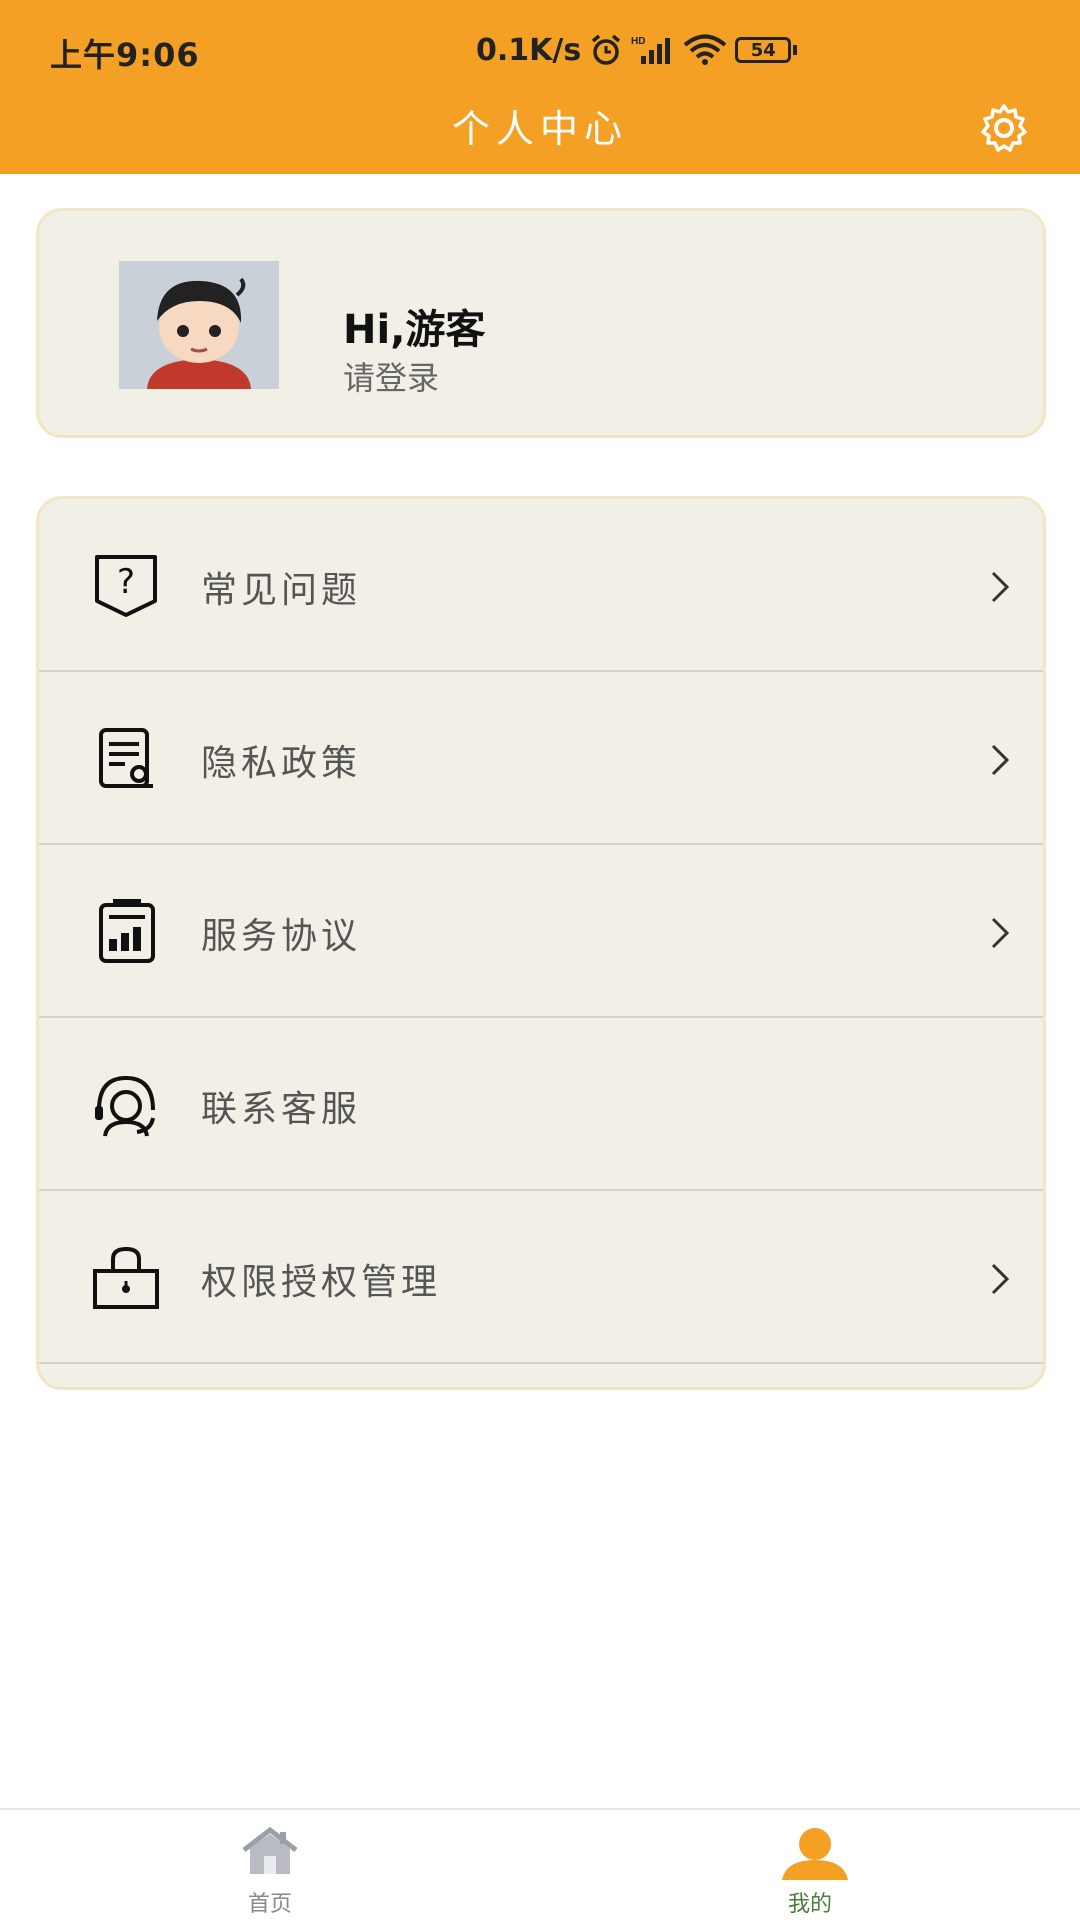  What do you see at coordinates (199, 325) in the screenshot?
I see `avatar` at bounding box center [199, 325].